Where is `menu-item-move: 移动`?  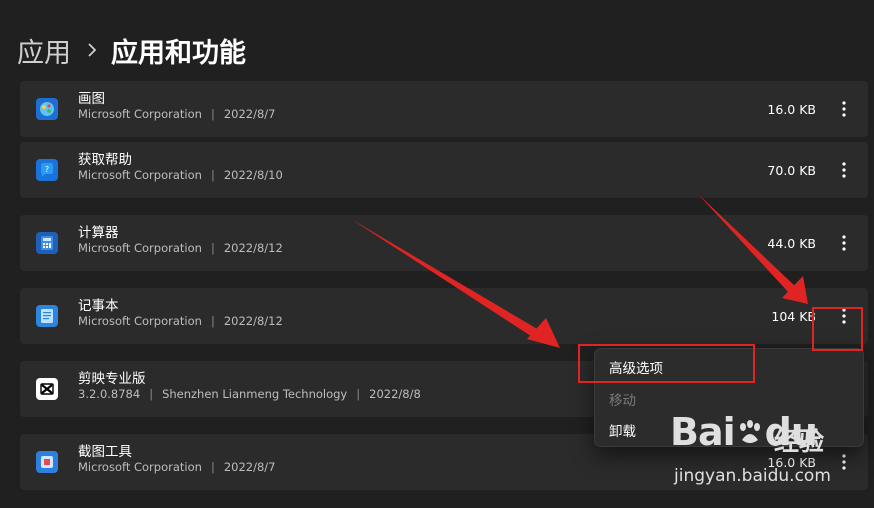 menu-item-move: 移动 is located at coordinates (622, 401).